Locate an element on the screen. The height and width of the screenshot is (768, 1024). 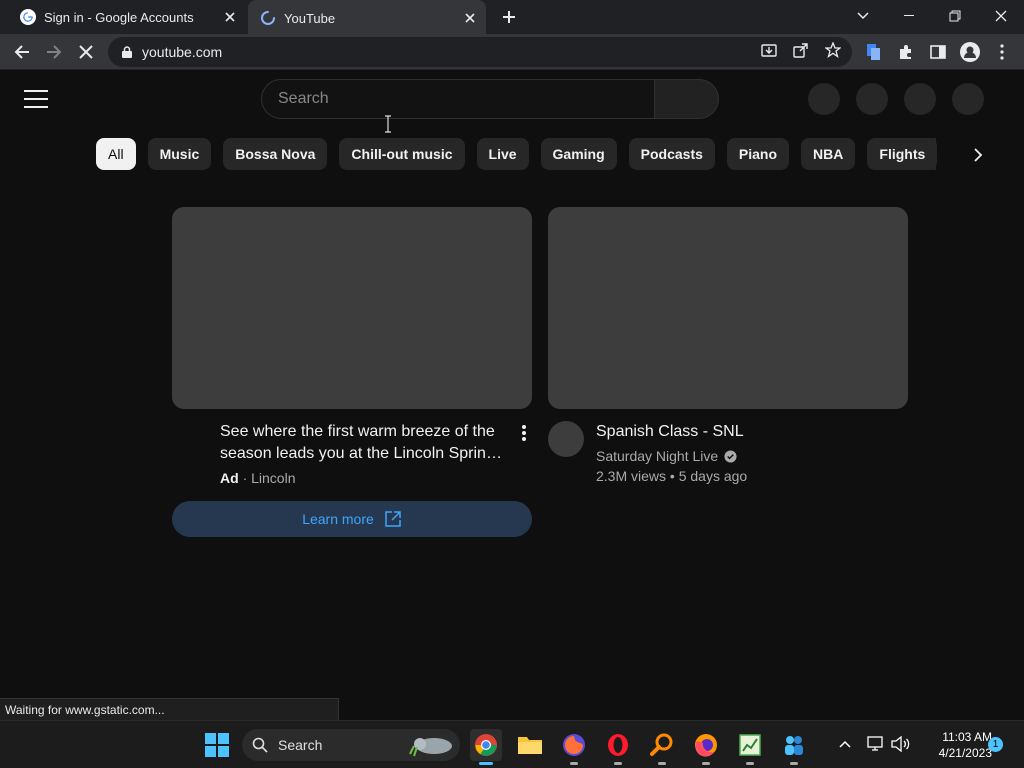
close-window-button is located at coordinates (1001, 16).